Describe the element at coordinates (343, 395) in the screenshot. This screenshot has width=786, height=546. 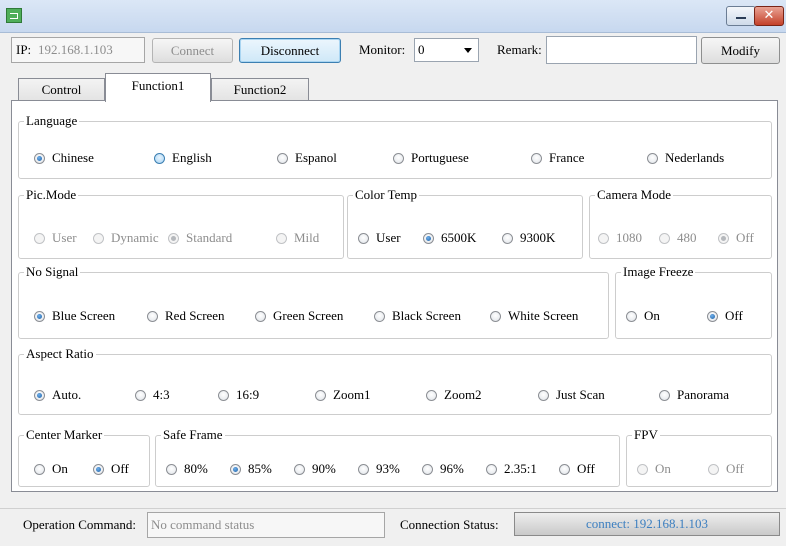
I see `radio-zoom1: Zoom1` at that location.